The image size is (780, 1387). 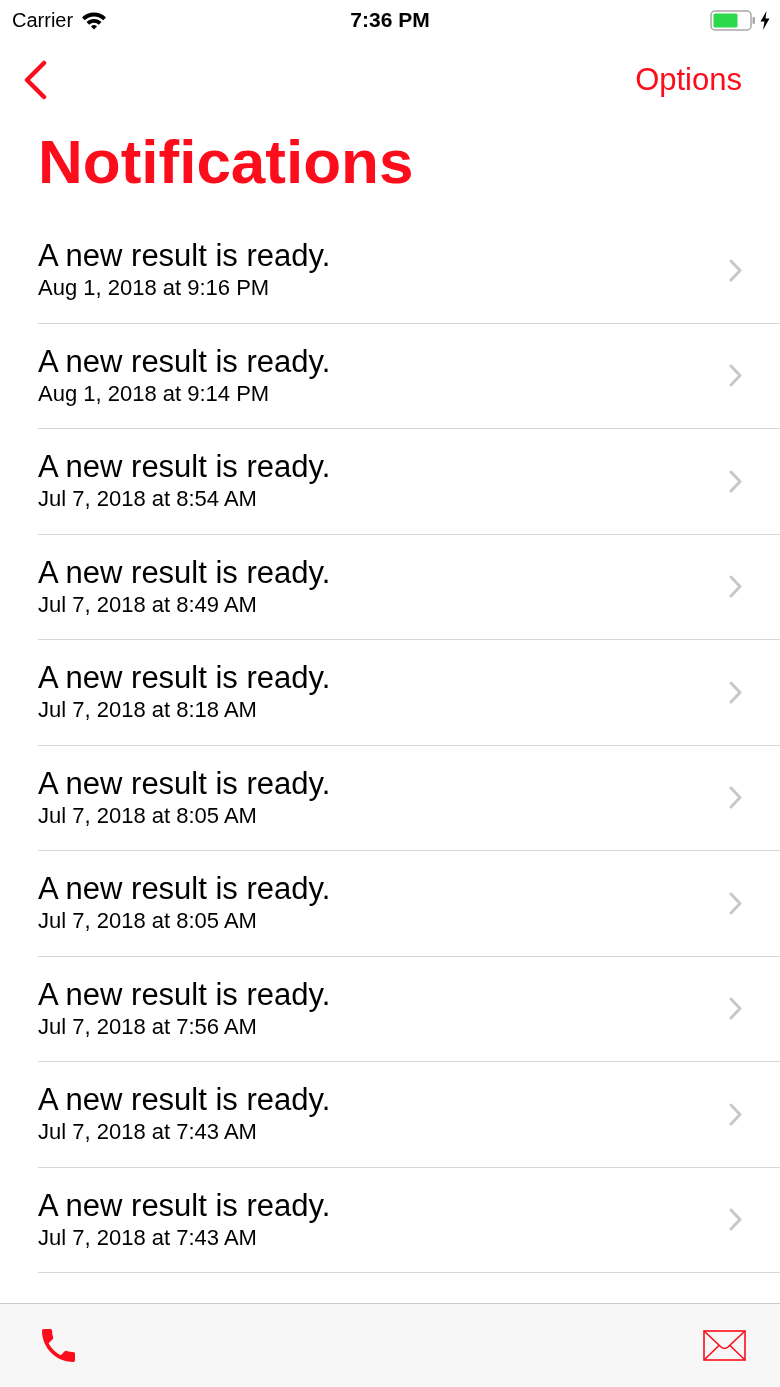 I want to click on notification-row: A new result is ready. Aug 1, 2018 at 9:14 PM, so click(x=409, y=376).